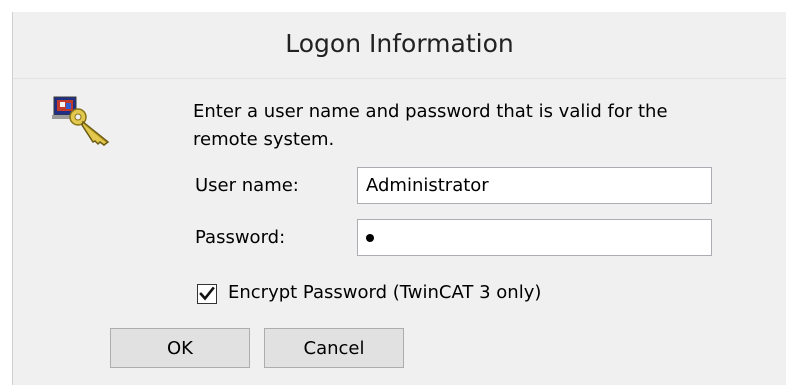 This screenshot has width=790, height=385. I want to click on ok-button: OK, so click(180, 348).